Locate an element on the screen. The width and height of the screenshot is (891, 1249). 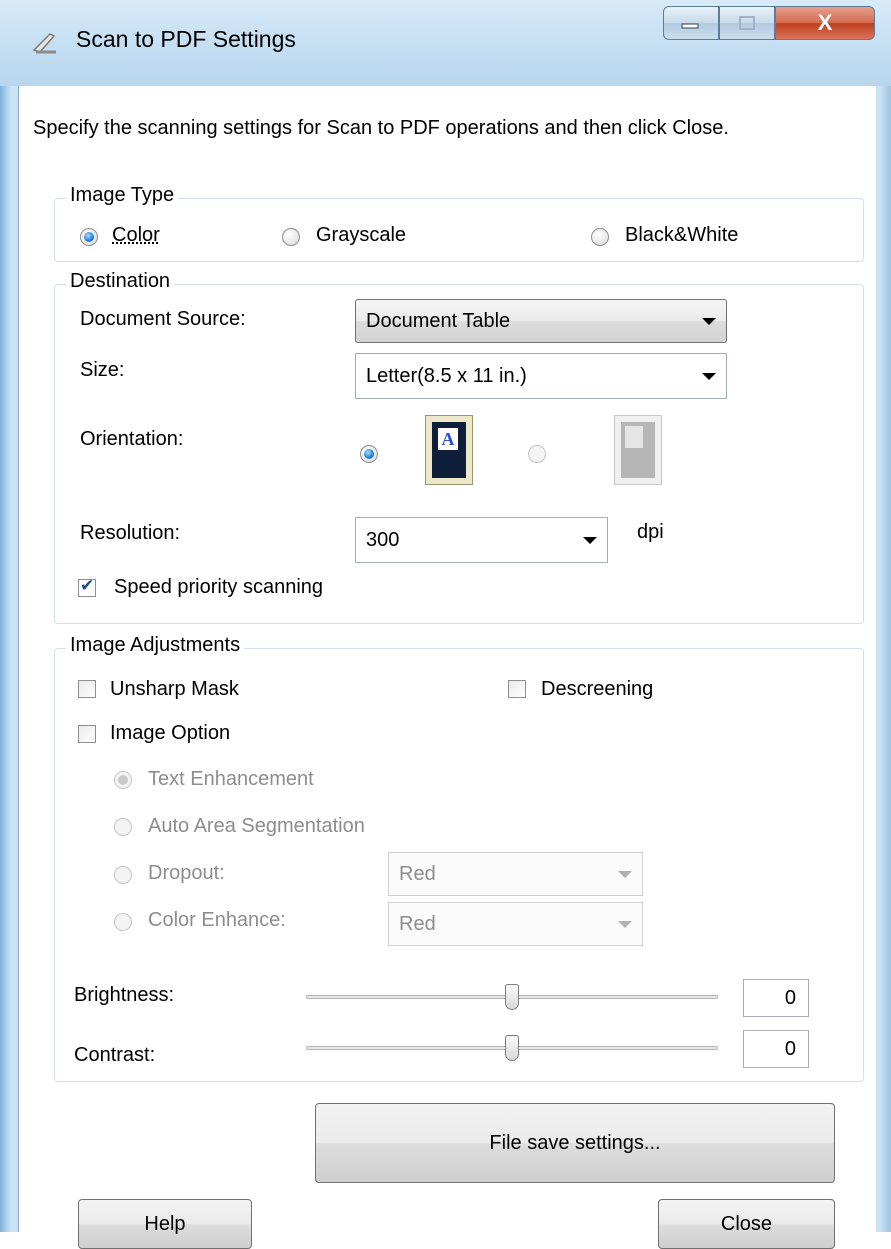
document-source-label: Document Source: is located at coordinates (163, 319).